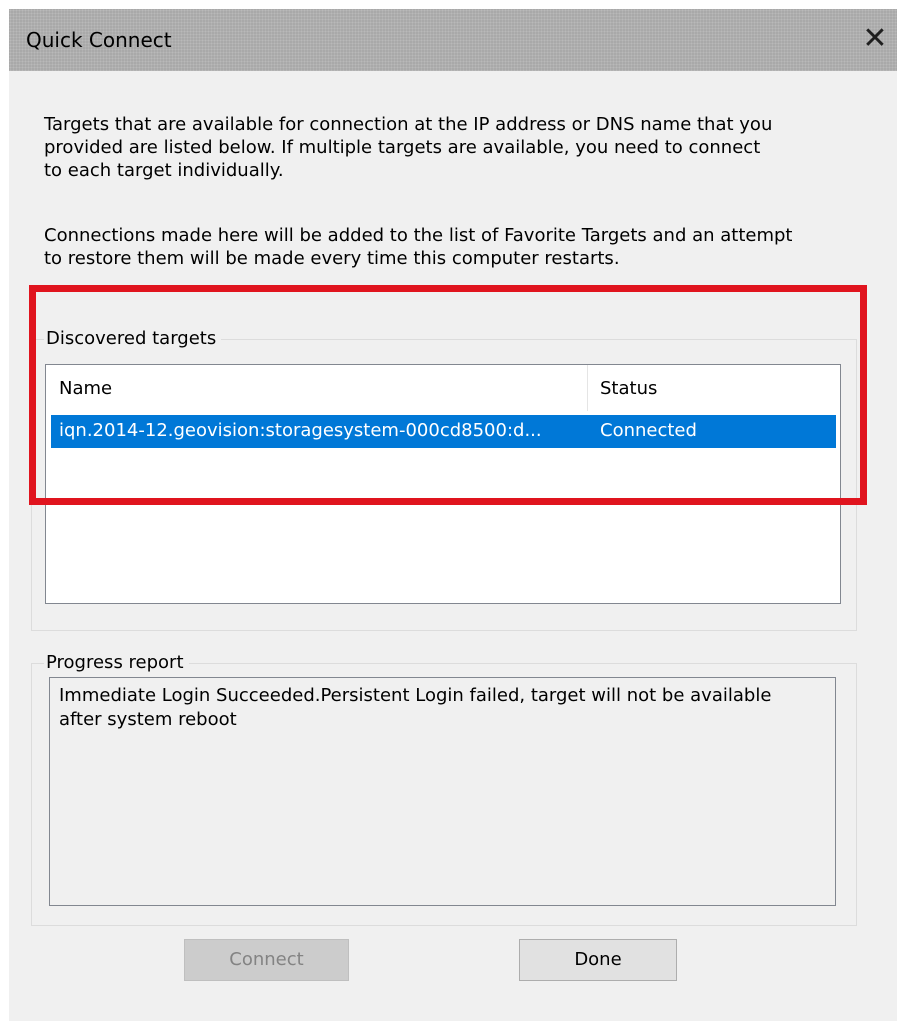 Image resolution: width=897 pixels, height=1021 pixels. Describe the element at coordinates (628, 388) in the screenshot. I see `column-header-status: Status` at that location.